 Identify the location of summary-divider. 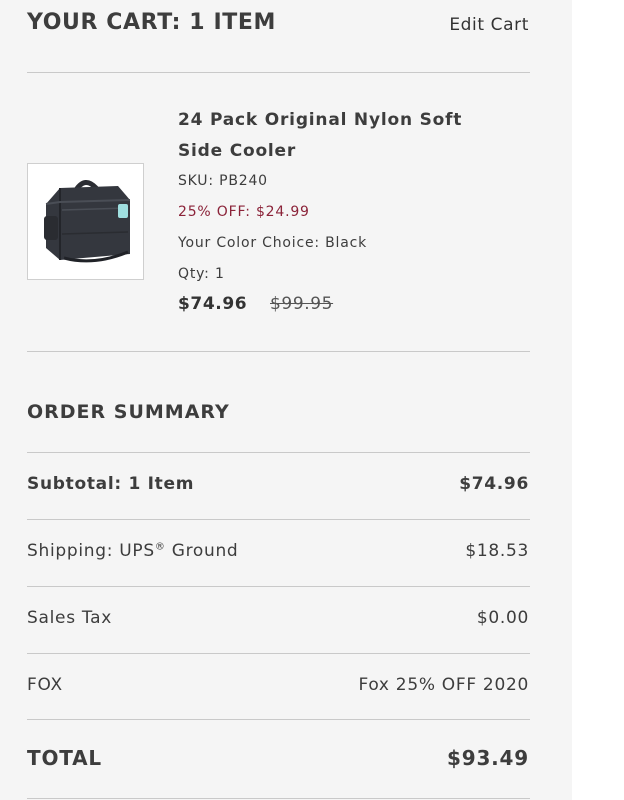
(278, 452).